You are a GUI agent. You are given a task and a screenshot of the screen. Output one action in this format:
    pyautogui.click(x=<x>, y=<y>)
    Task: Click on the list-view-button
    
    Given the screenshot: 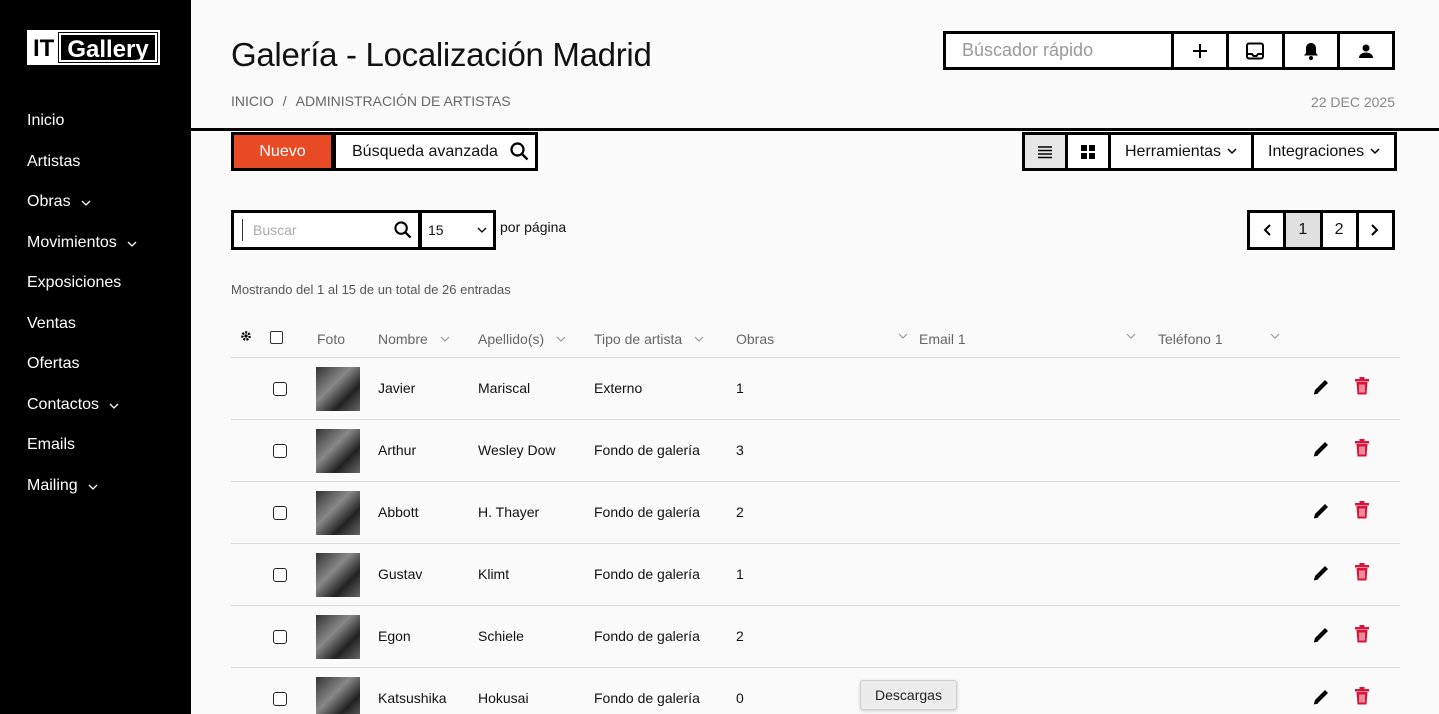 What is the action you would take?
    pyautogui.click(x=1046, y=151)
    